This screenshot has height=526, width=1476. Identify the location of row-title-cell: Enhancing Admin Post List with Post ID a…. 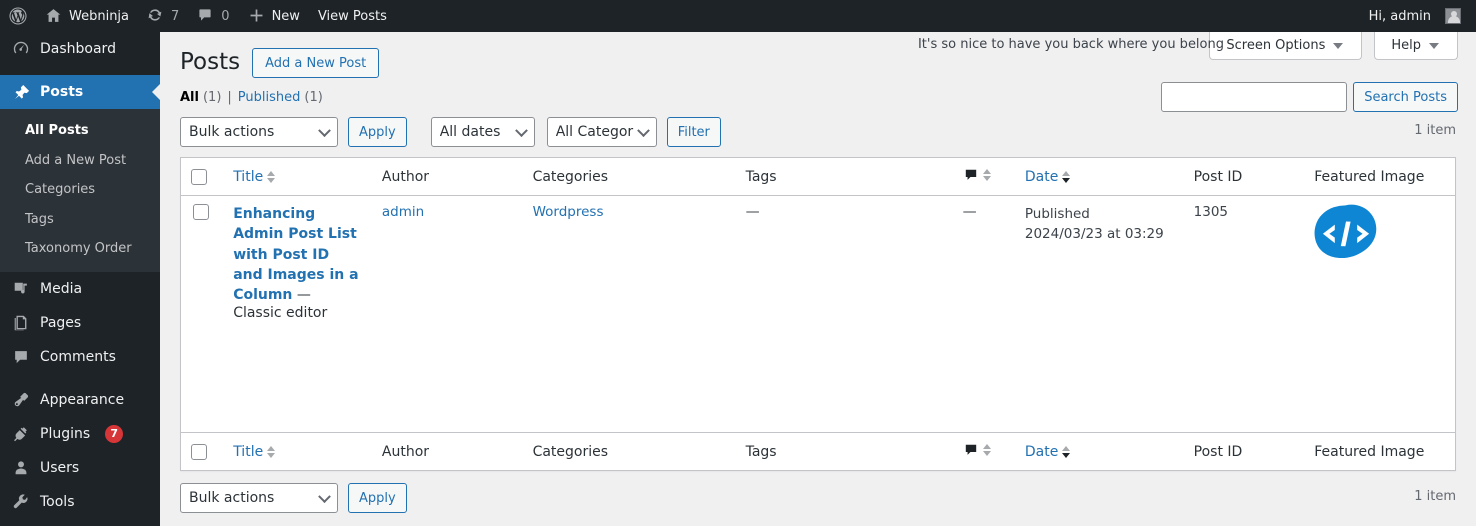
(297, 314).